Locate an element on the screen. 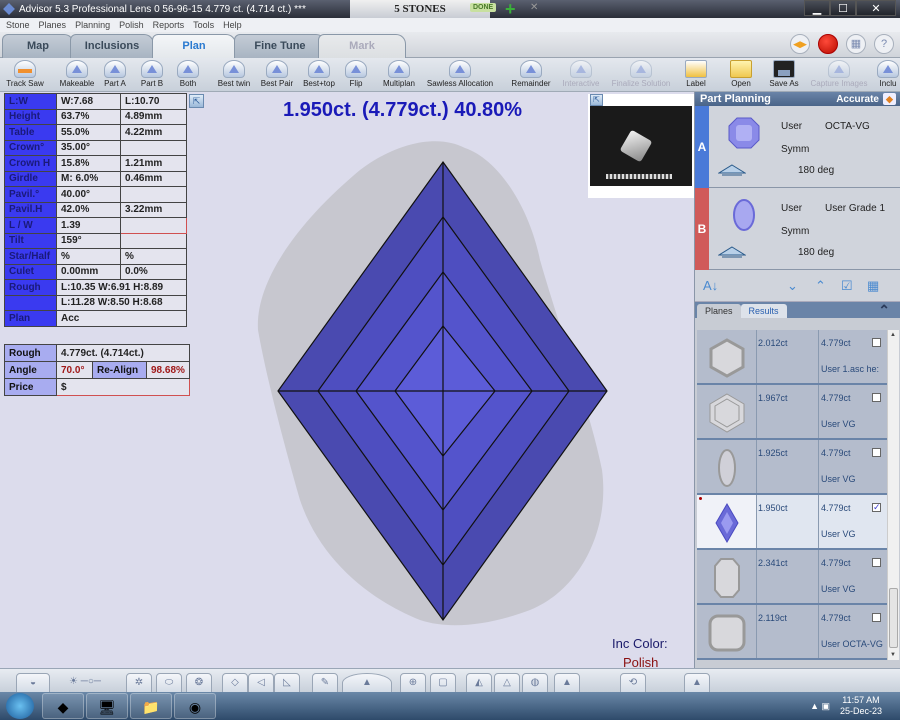 This screenshot has height=720, width=900. menu-tools: Tools is located at coordinates (203, 25).